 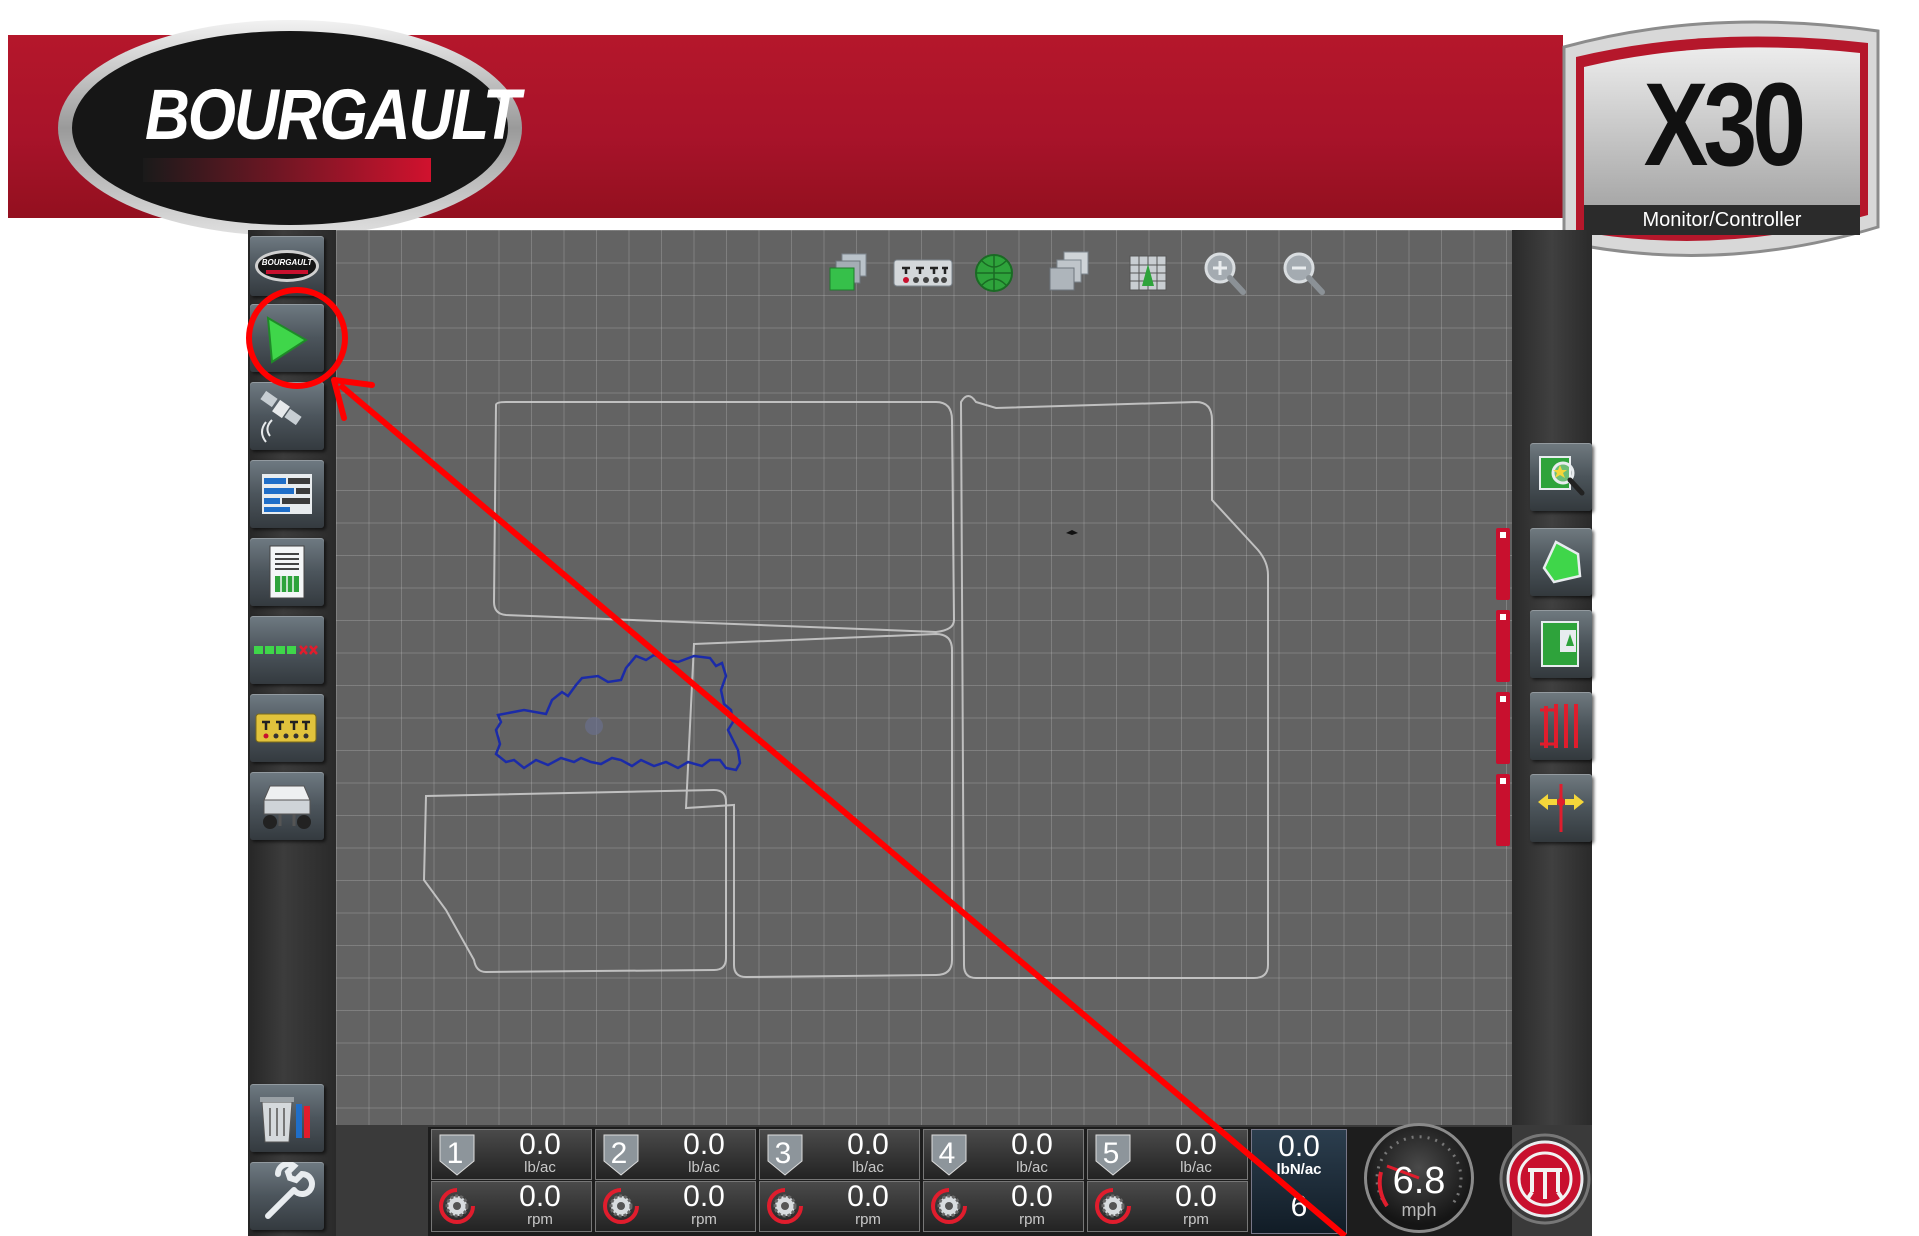 What do you see at coordinates (1299, 1169) in the screenshot?
I see `total-rate-unit: lbN/ac` at bounding box center [1299, 1169].